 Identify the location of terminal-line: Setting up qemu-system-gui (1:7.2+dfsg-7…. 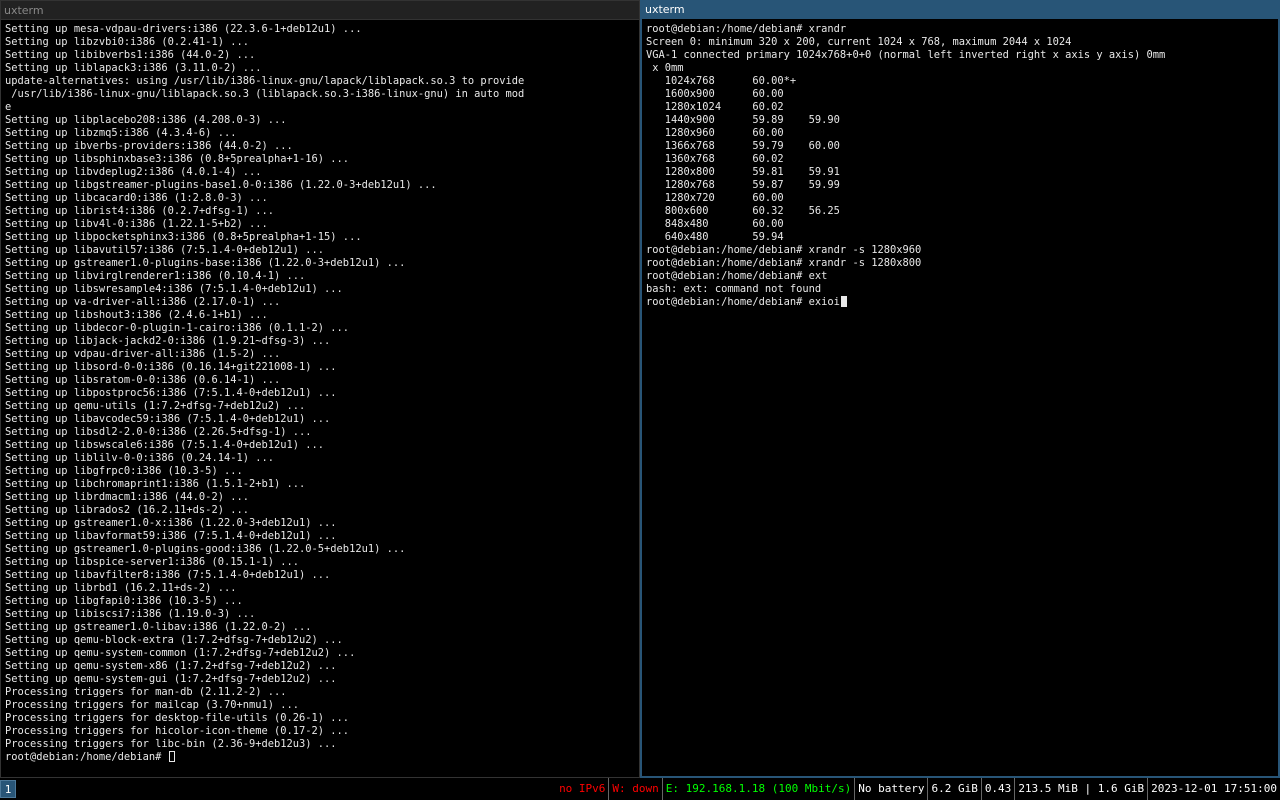
(171, 679).